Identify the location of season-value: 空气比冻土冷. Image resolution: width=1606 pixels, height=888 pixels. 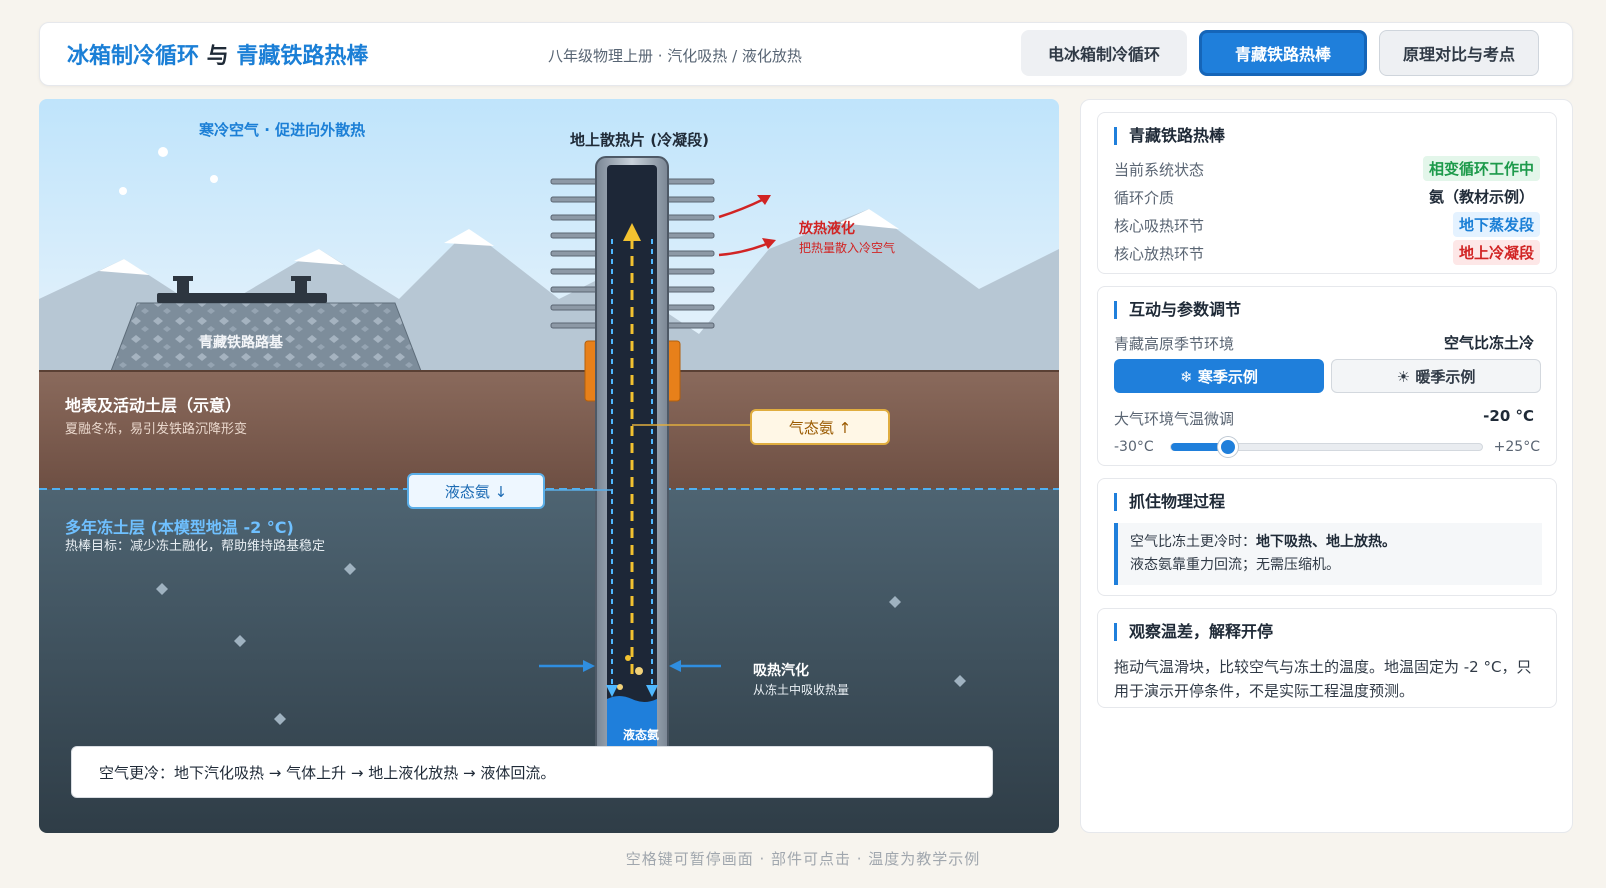
(1488, 343).